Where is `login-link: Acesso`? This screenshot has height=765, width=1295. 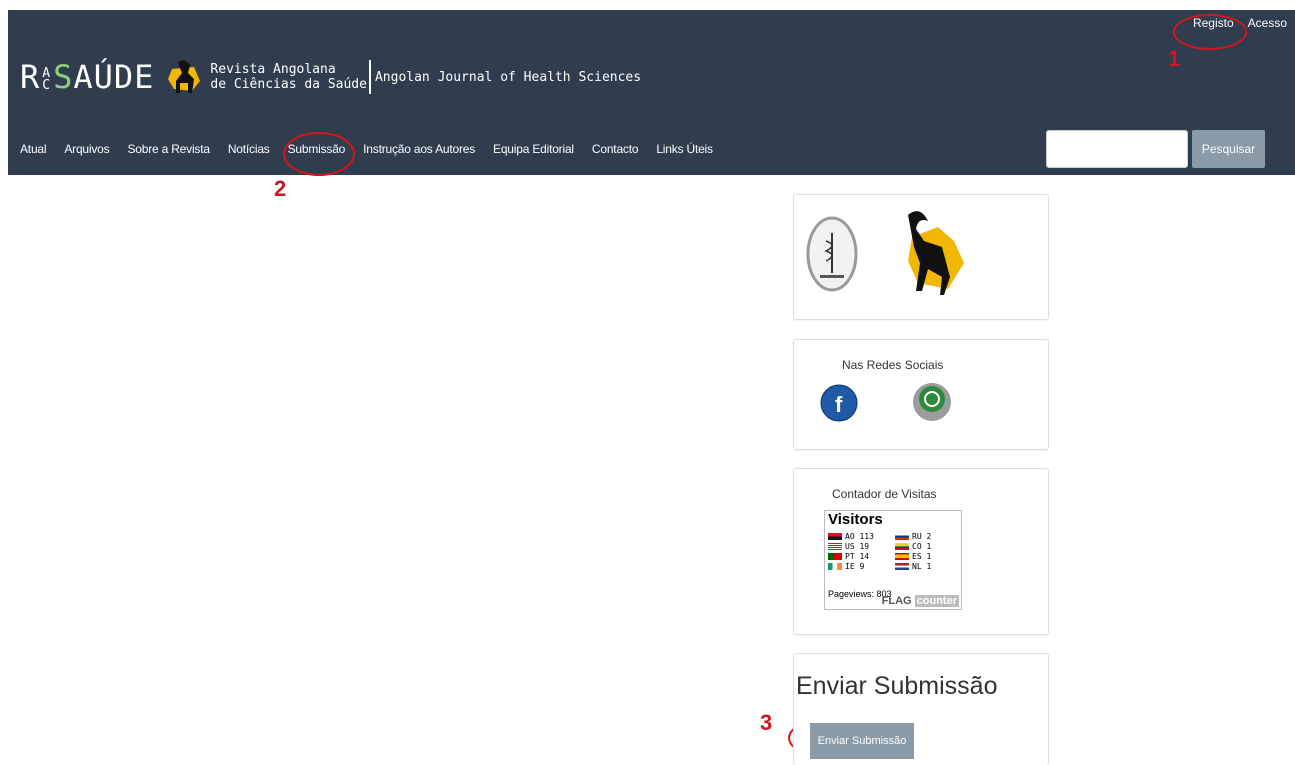 login-link: Acesso is located at coordinates (1267, 23).